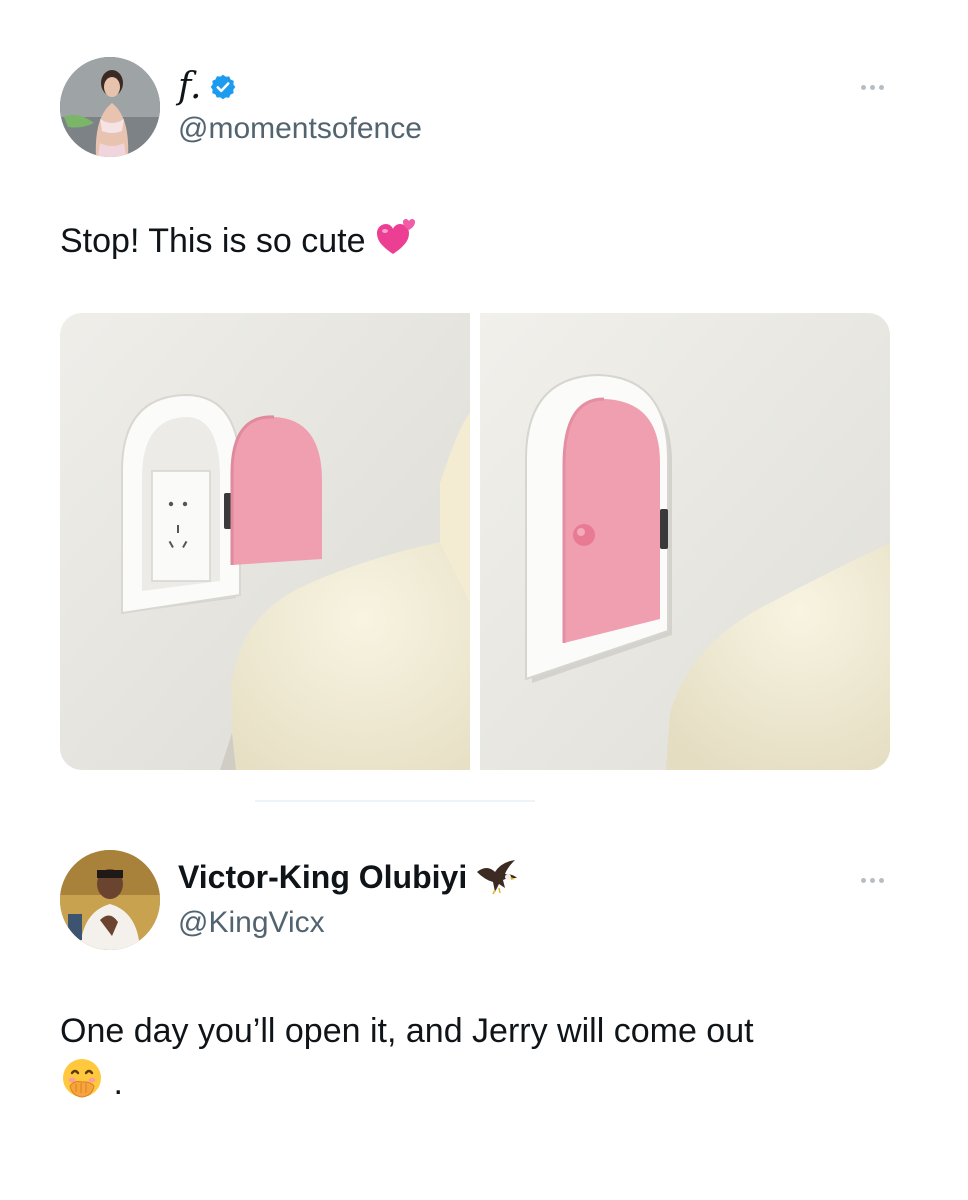 This screenshot has width=968, height=1200. Describe the element at coordinates (395, 801) in the screenshot. I see `divider` at that location.